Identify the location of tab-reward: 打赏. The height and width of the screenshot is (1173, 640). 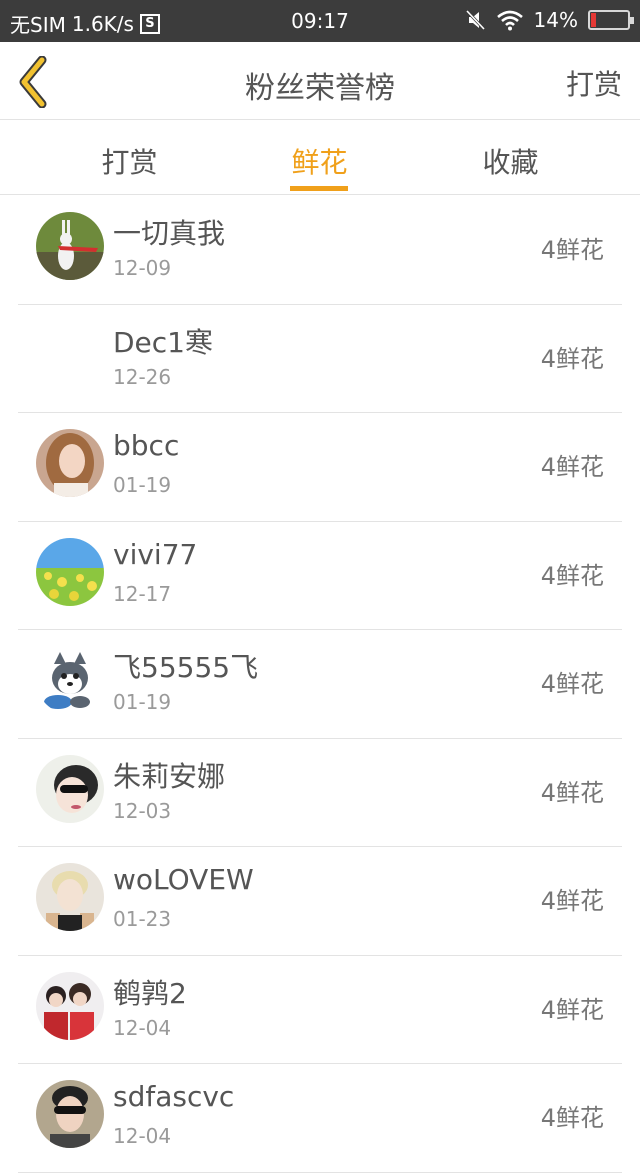
(129, 158).